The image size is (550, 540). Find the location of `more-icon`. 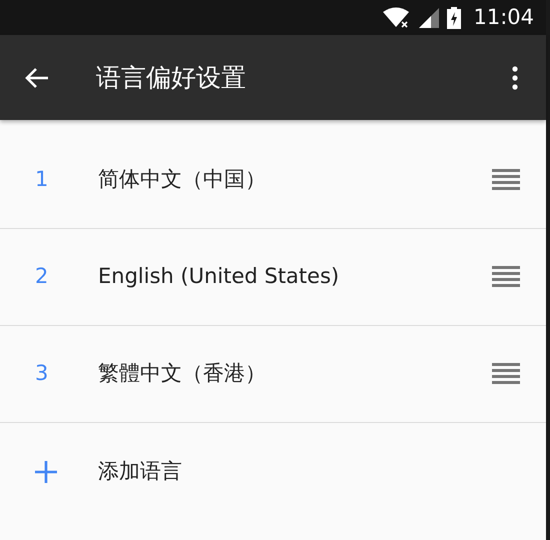

more-icon is located at coordinates (515, 77).